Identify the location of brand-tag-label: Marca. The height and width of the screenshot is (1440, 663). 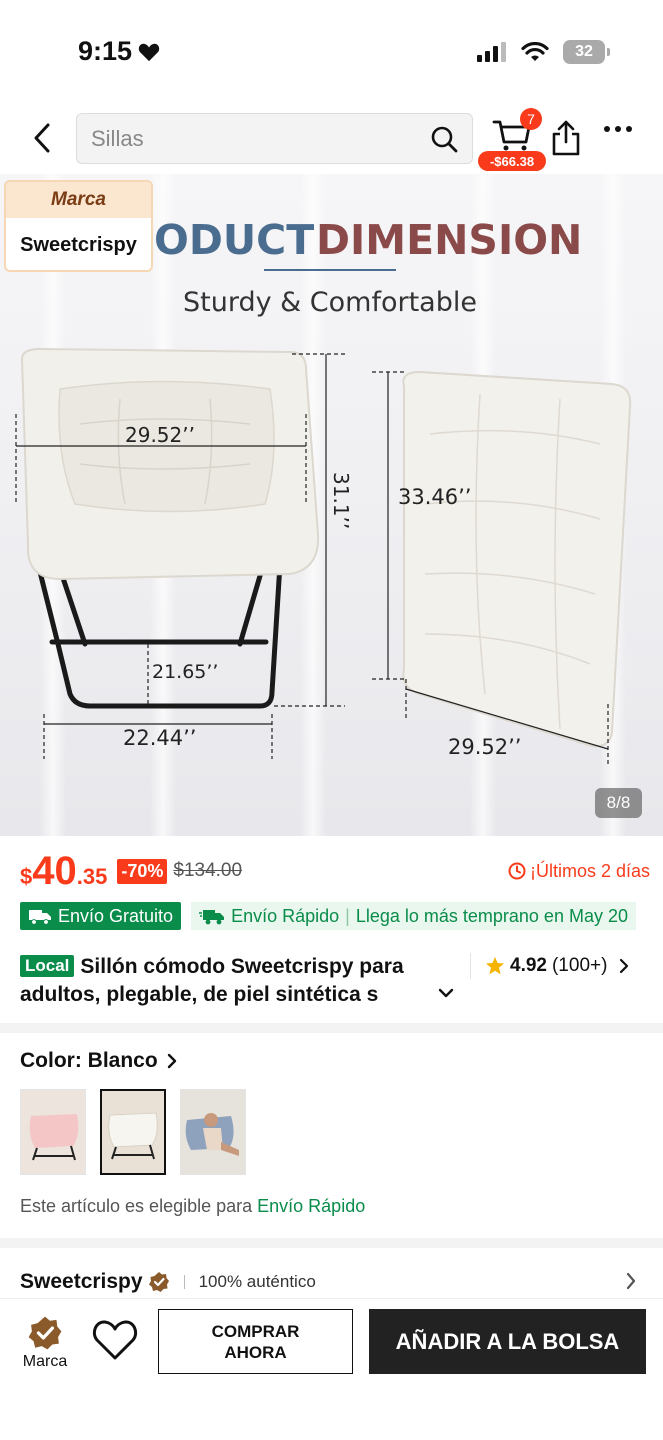
(78, 200).